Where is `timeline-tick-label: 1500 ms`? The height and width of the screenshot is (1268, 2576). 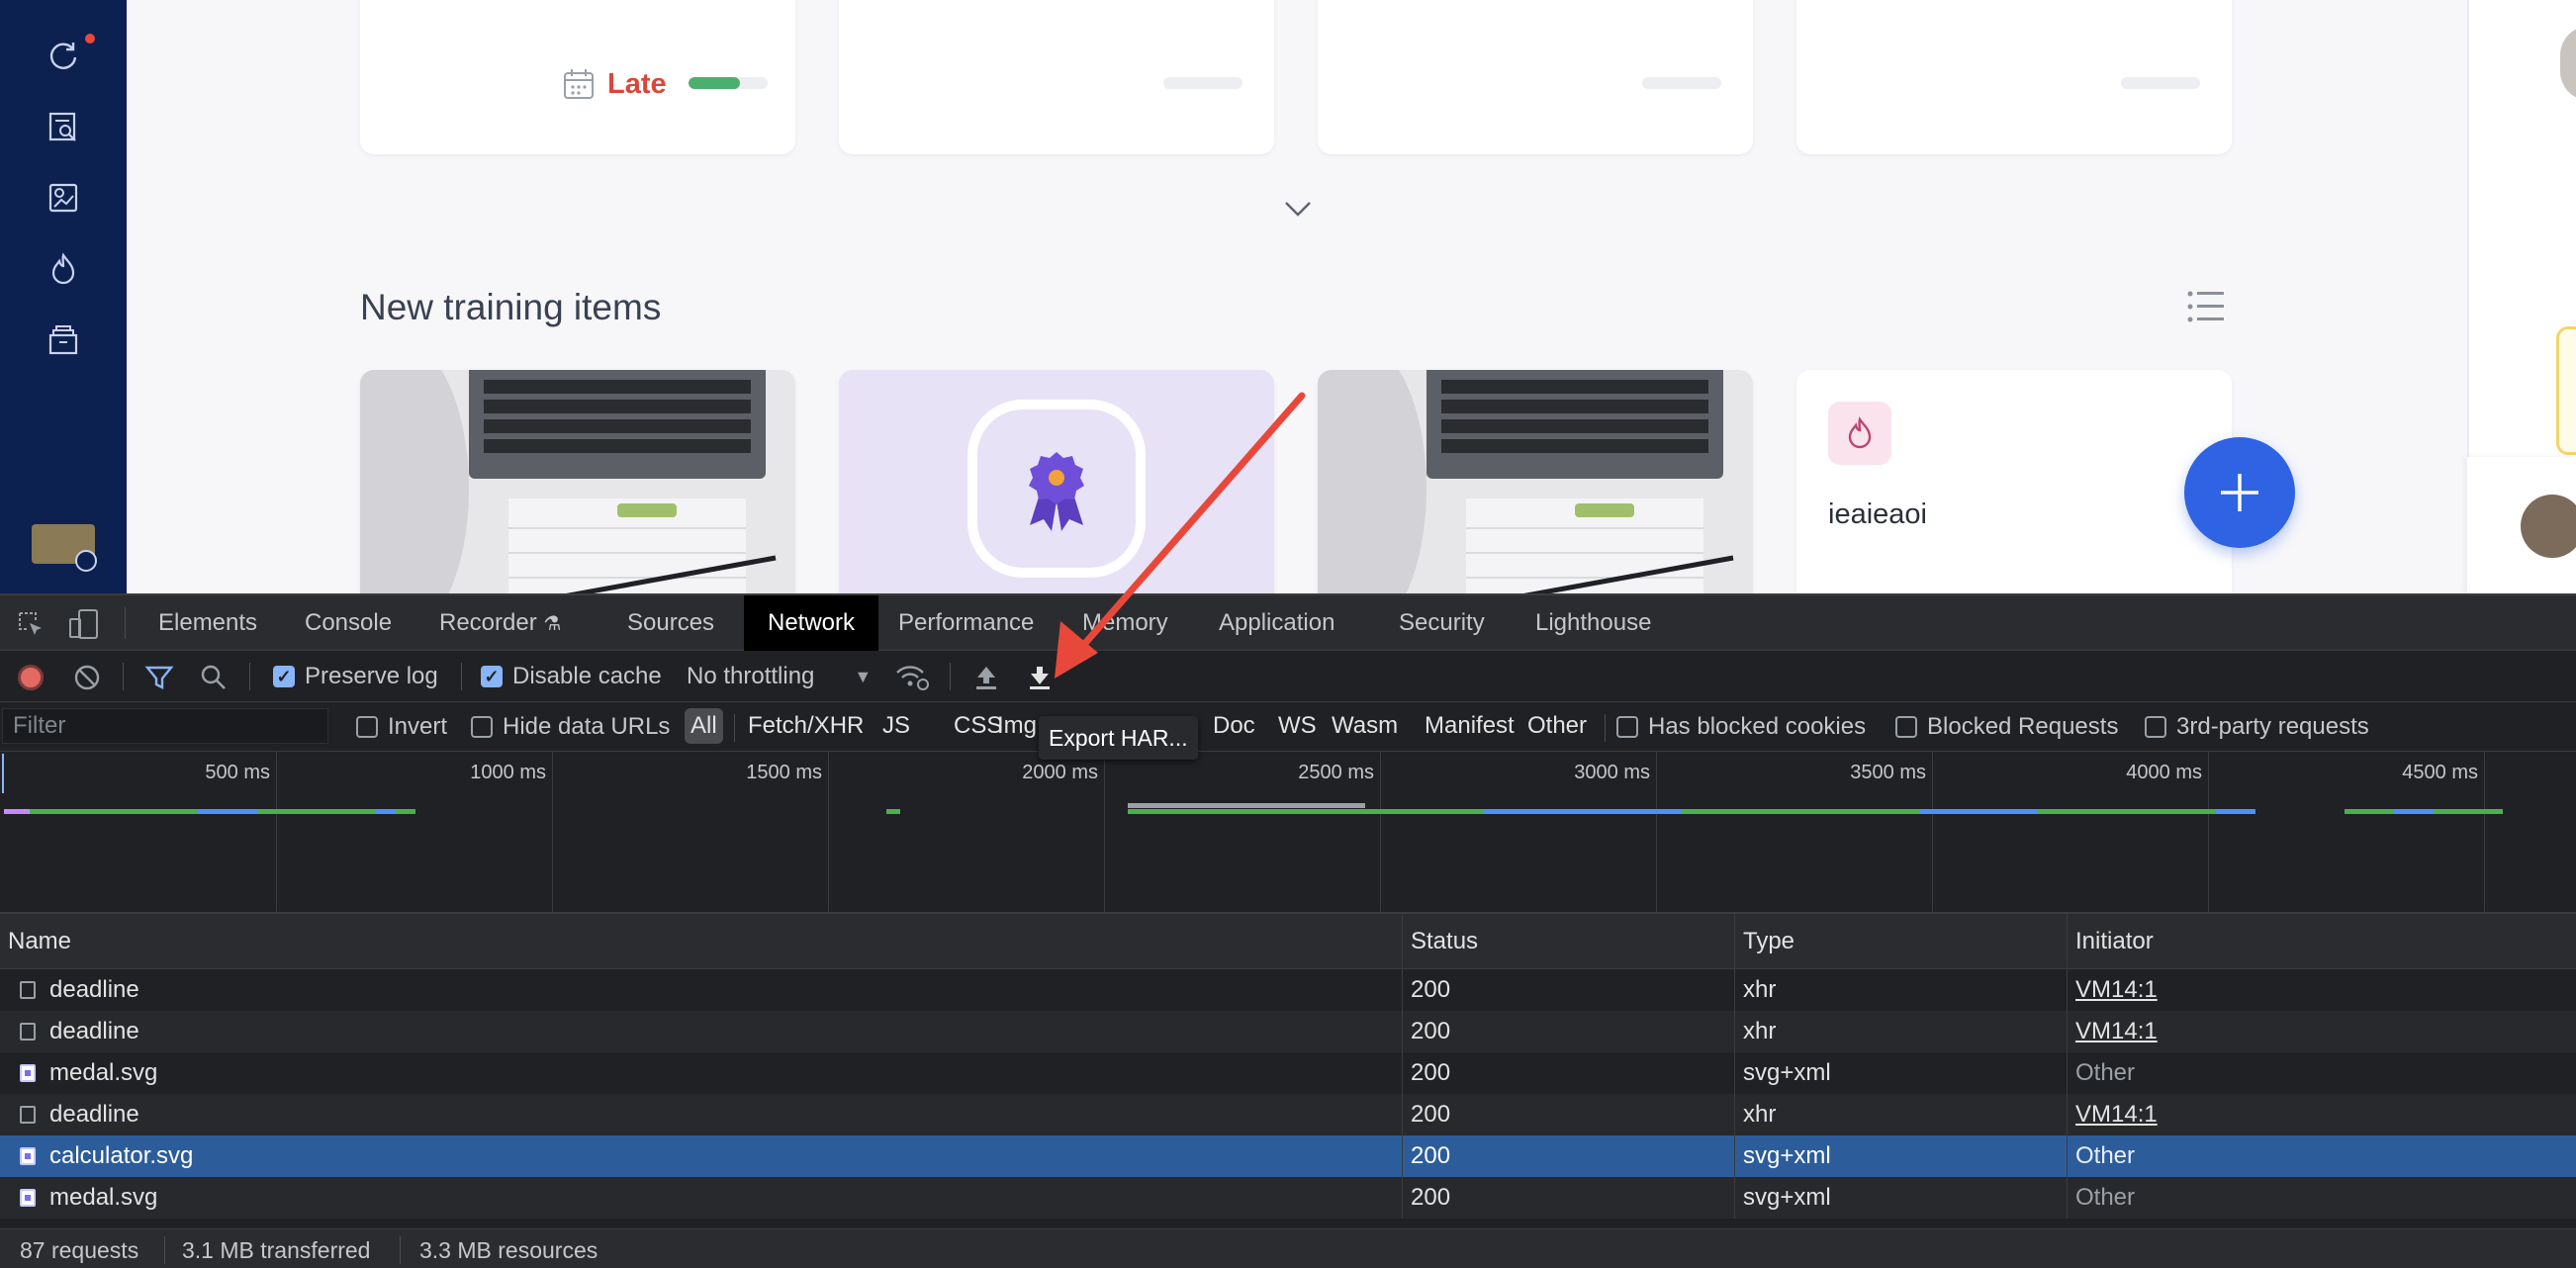 timeline-tick-label: 1500 ms is located at coordinates (784, 772).